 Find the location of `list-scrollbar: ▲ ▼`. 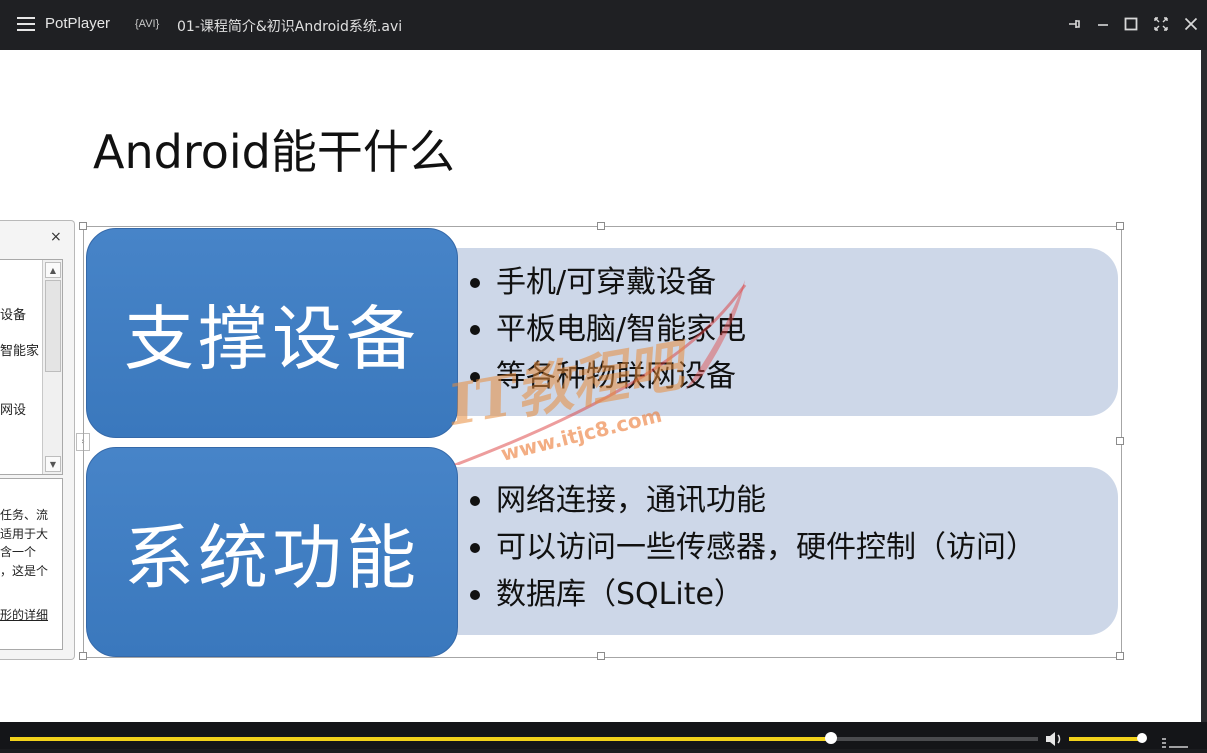

list-scrollbar: ▲ ▼ is located at coordinates (52, 367).